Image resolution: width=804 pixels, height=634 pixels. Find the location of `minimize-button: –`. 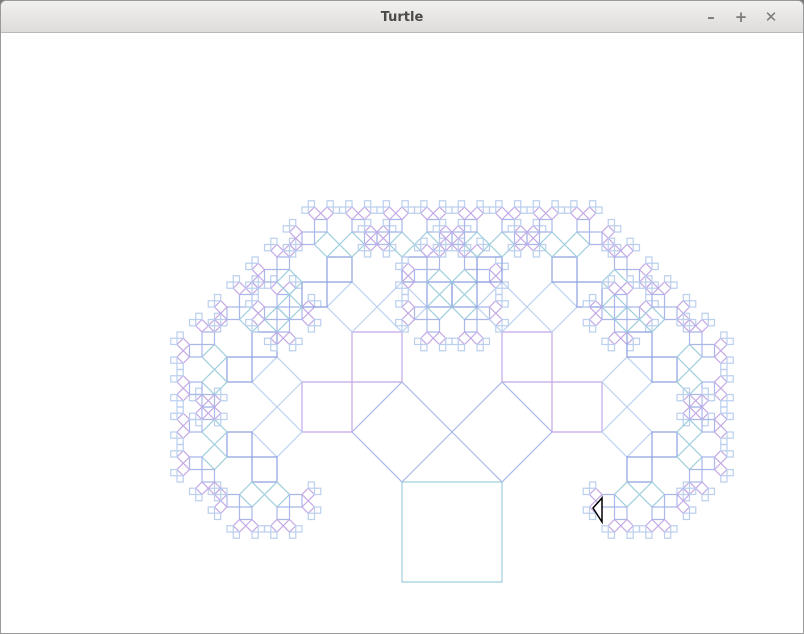

minimize-button: – is located at coordinates (711, 17).